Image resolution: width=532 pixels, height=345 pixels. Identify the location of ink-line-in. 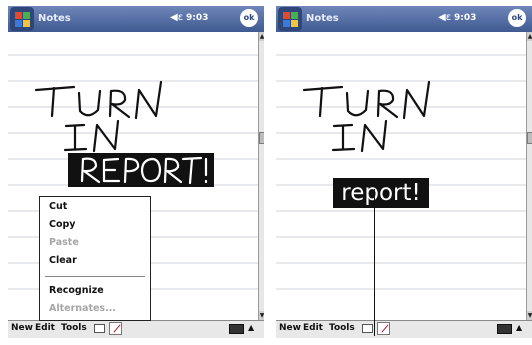
(359, 136).